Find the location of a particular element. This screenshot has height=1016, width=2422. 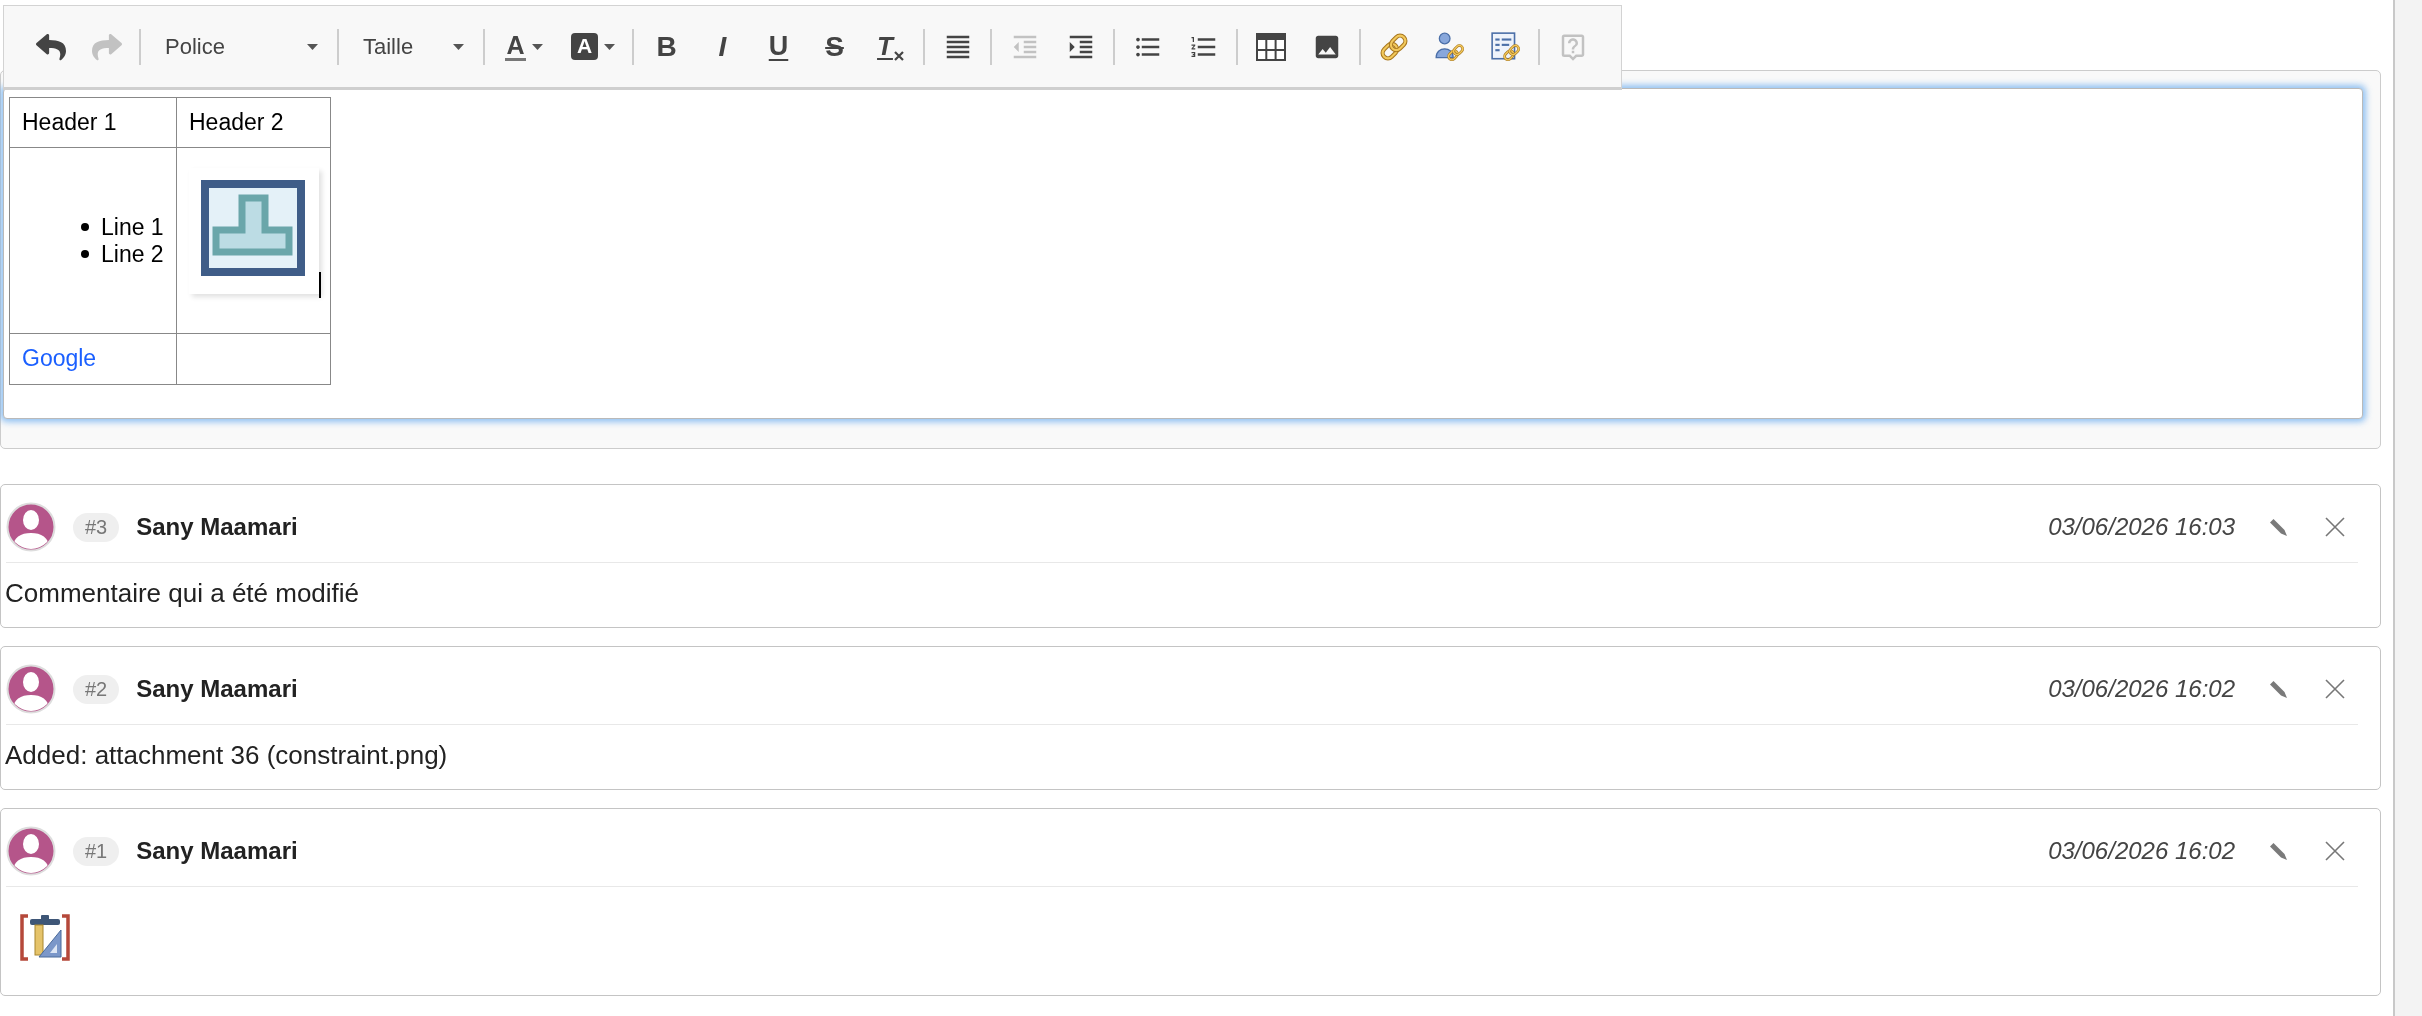

list-item: Line 2 is located at coordinates (132, 254).